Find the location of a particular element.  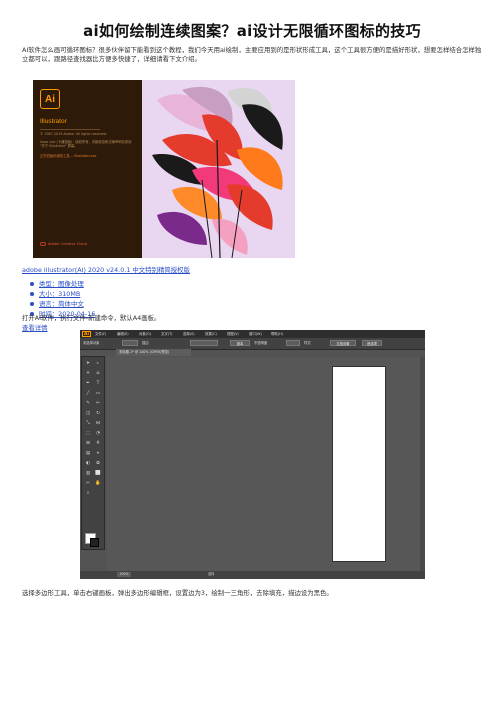

splash-divider is located at coordinates (70, 129).